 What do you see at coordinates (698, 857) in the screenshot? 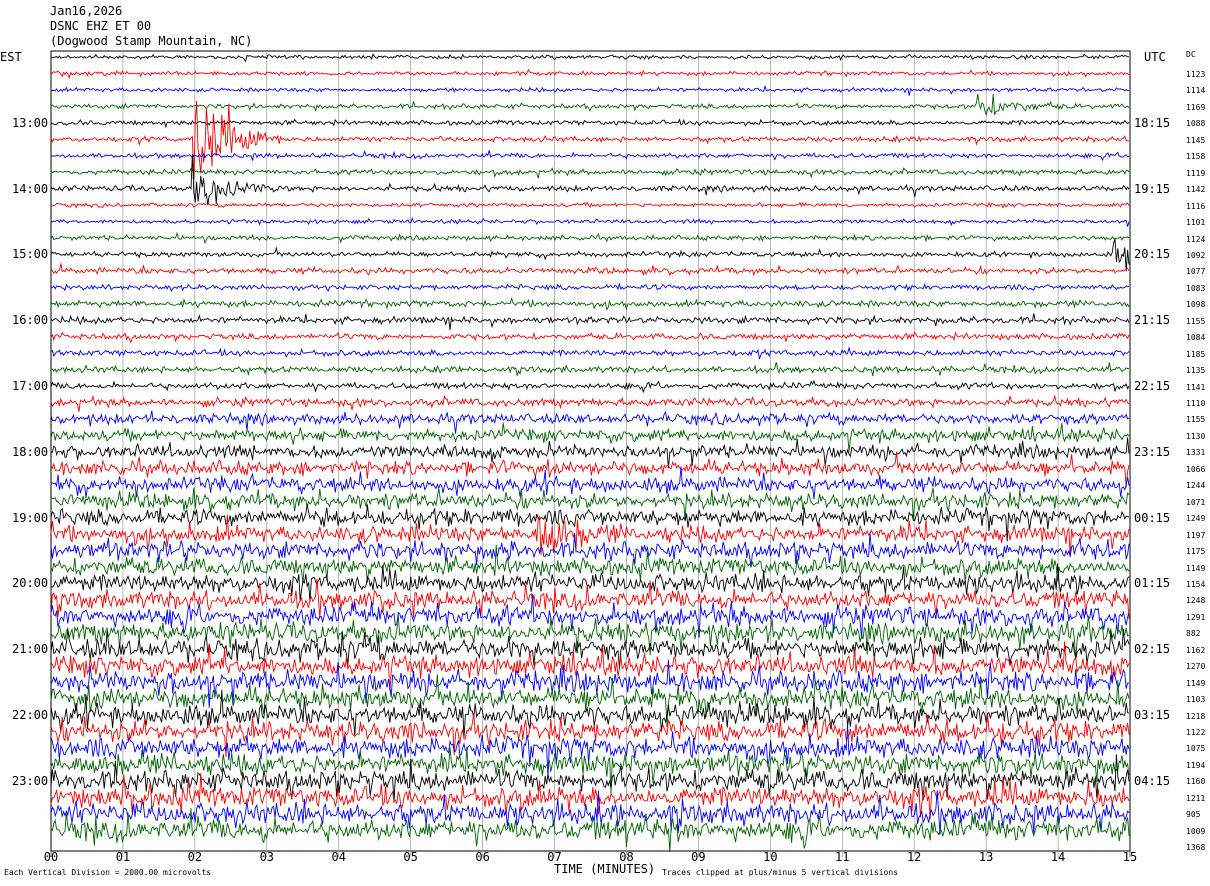
I see `x-tick-label: 09` at bounding box center [698, 857].